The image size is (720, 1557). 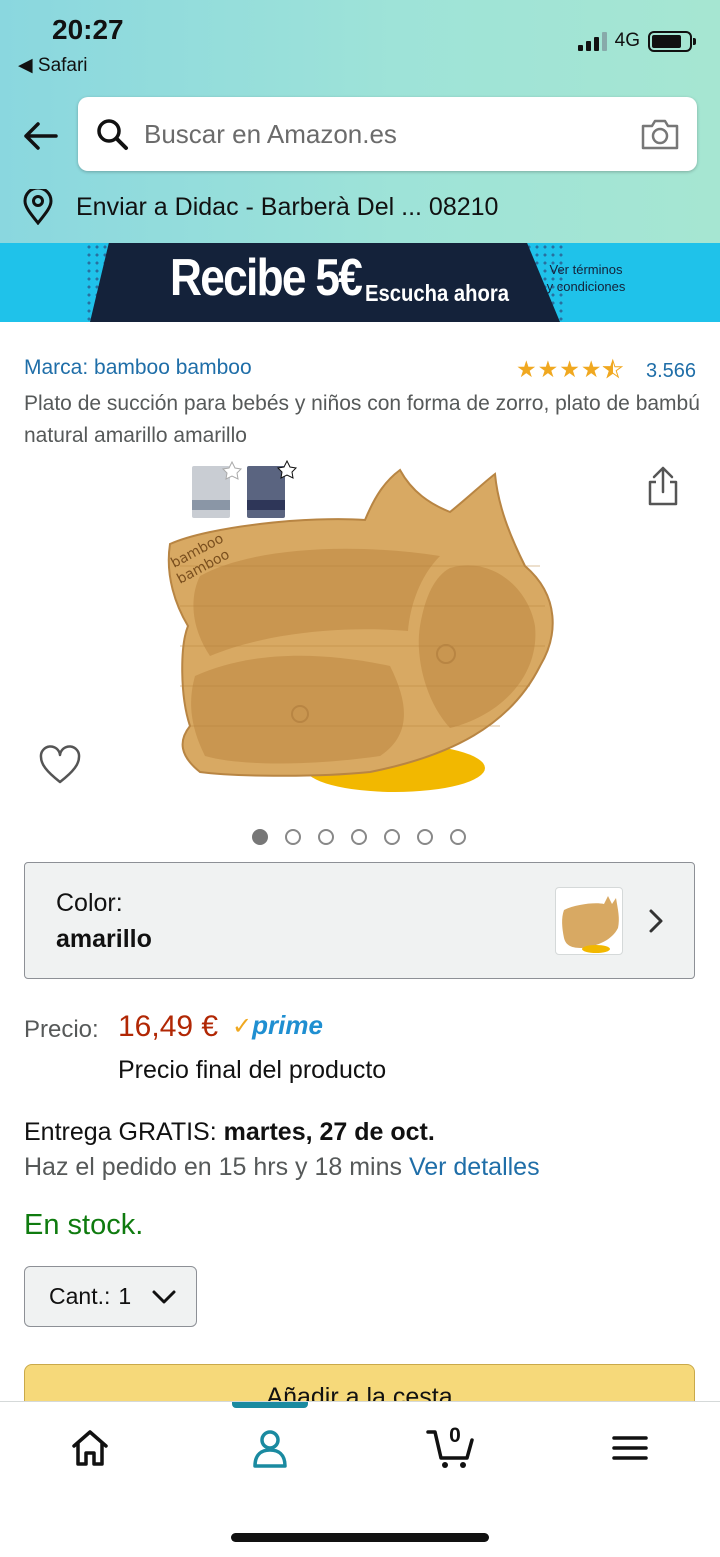 What do you see at coordinates (613, 369) in the screenshot?
I see `half-star-icon: ★` at bounding box center [613, 369].